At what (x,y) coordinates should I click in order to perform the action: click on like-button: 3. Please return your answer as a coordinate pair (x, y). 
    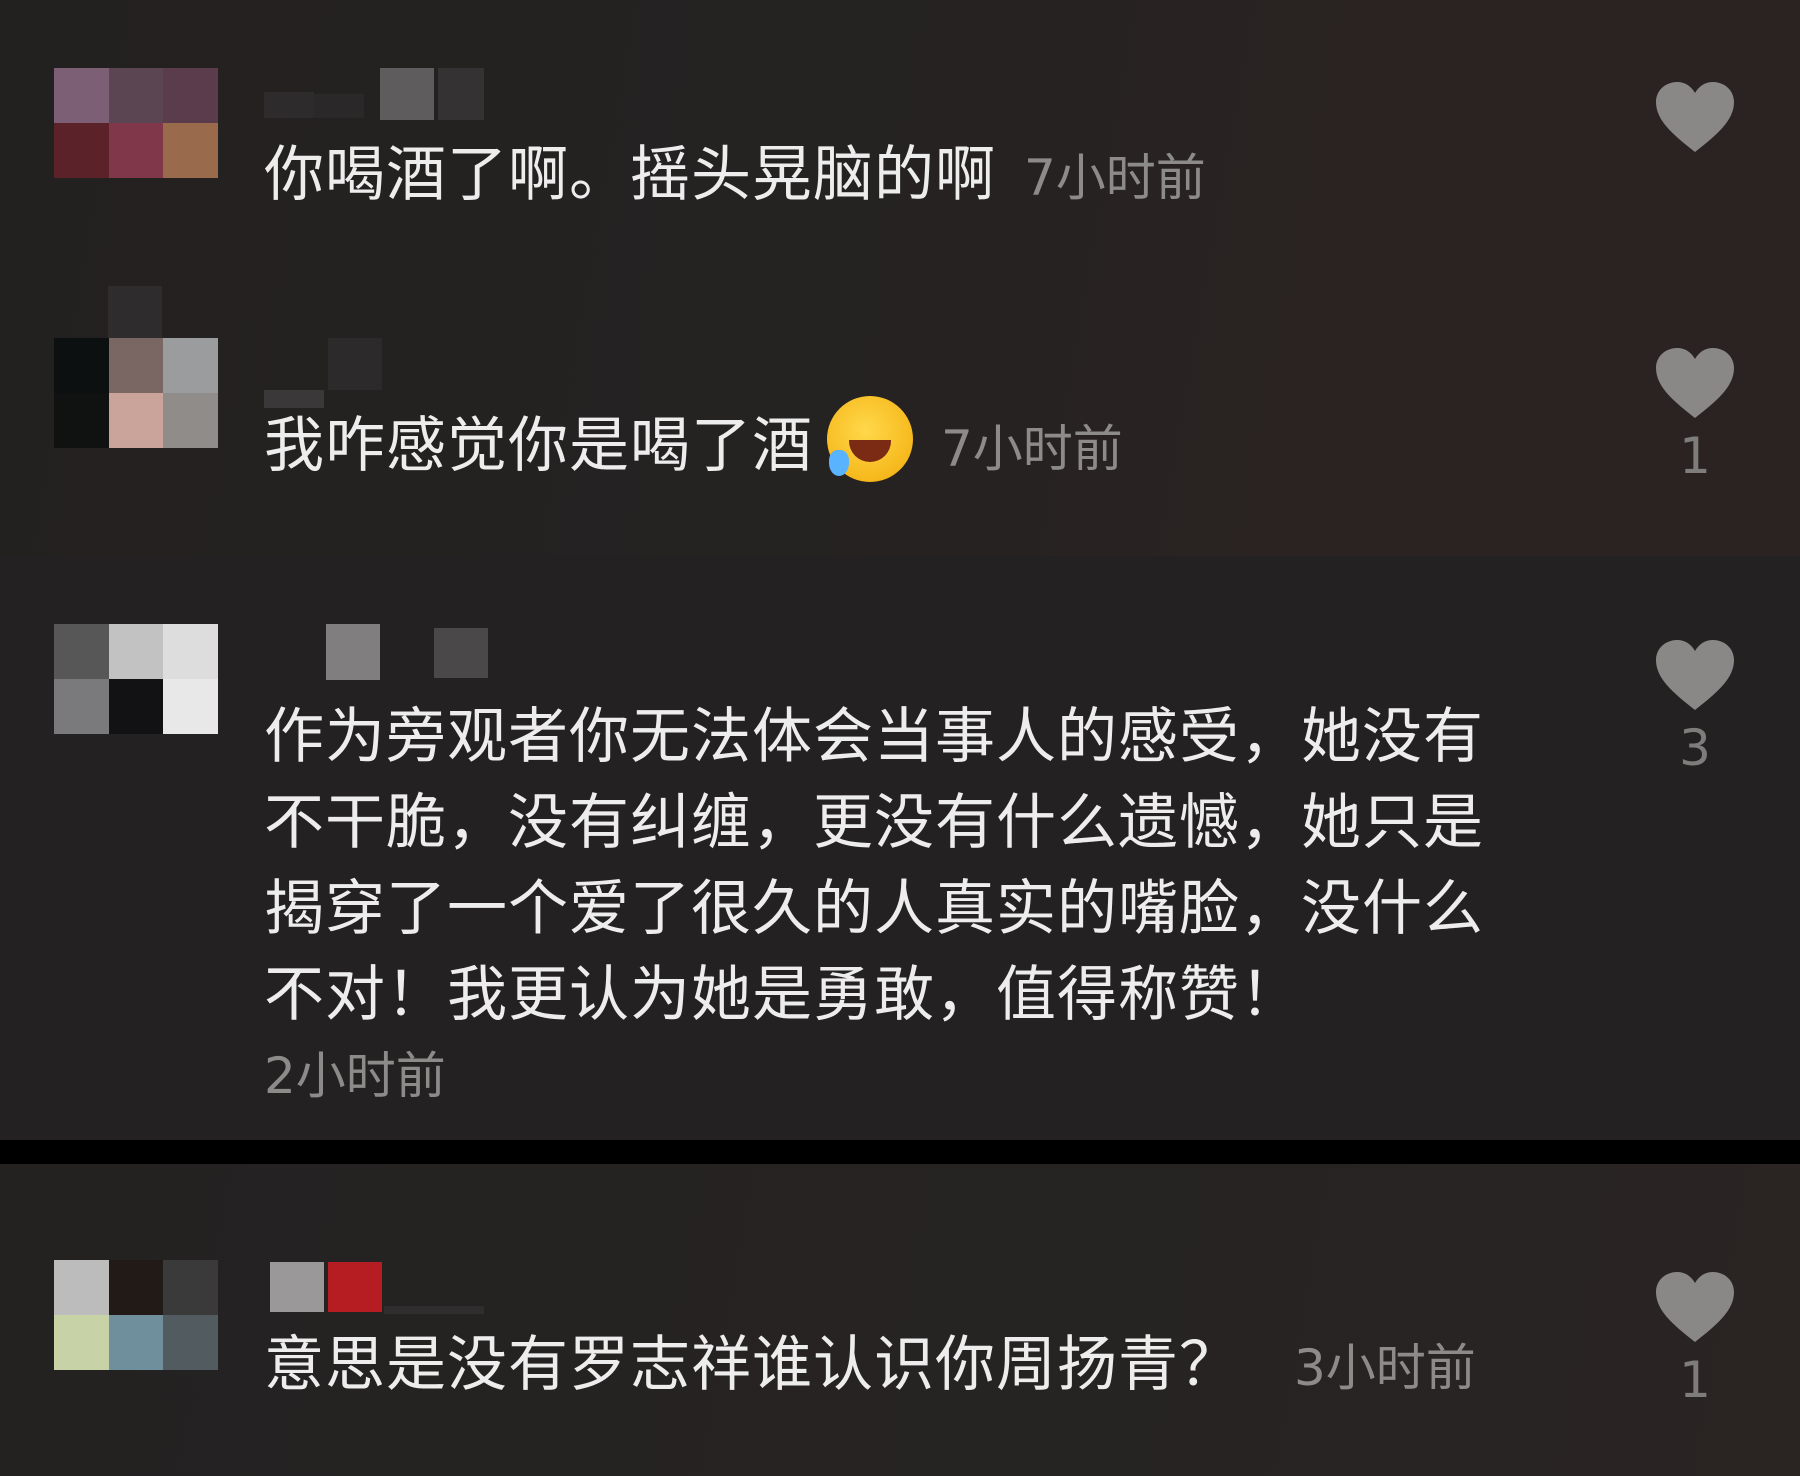
    Looking at the image, I should click on (1695, 708).